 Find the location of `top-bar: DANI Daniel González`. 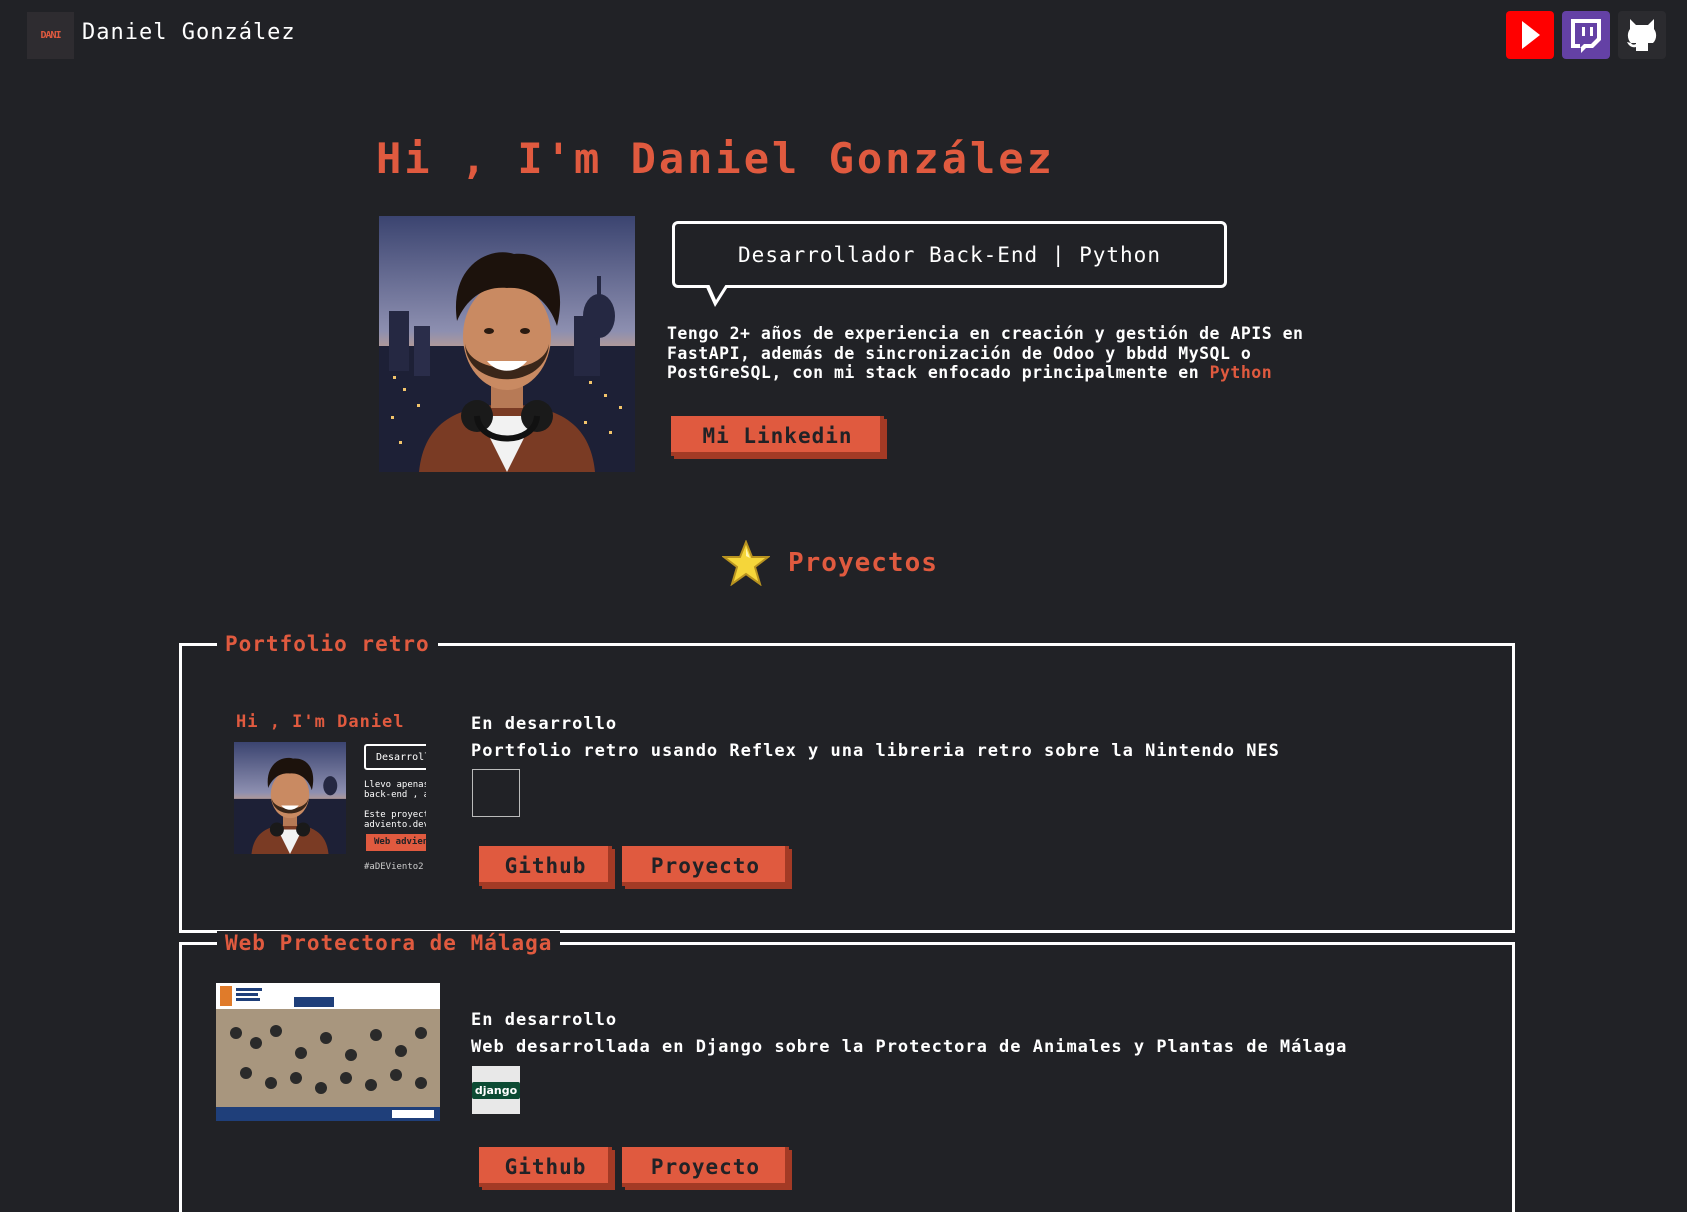

top-bar: DANI Daniel González is located at coordinates (843, 35).